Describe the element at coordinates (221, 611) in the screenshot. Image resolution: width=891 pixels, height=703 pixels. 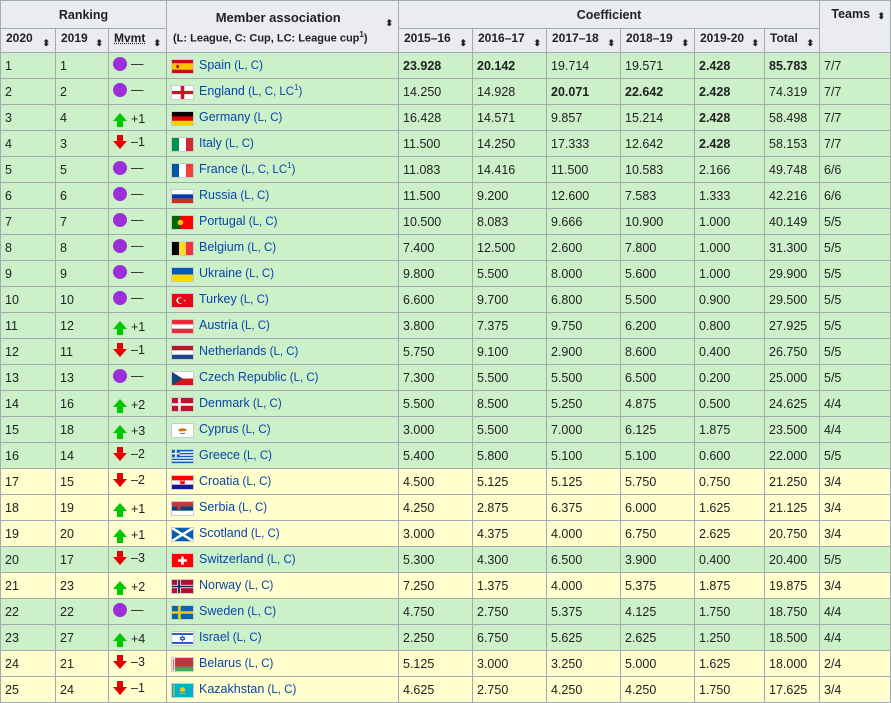
I see `country-link: Sweden` at that location.